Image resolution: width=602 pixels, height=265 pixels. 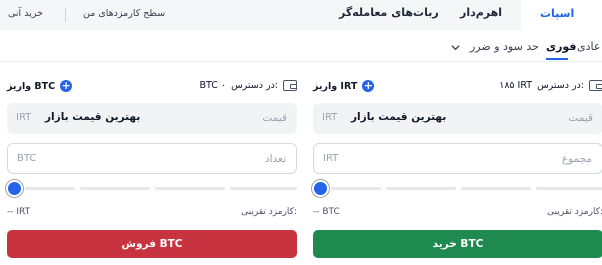 What do you see at coordinates (31, 86) in the screenshot?
I see `sell-deposit-label: واریز BTC` at bounding box center [31, 86].